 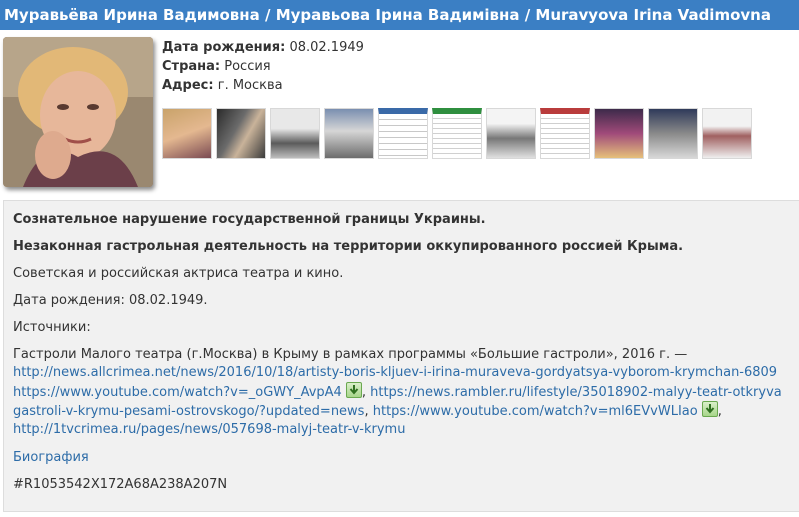 I want to click on biography-link: Биография, so click(x=51, y=457).